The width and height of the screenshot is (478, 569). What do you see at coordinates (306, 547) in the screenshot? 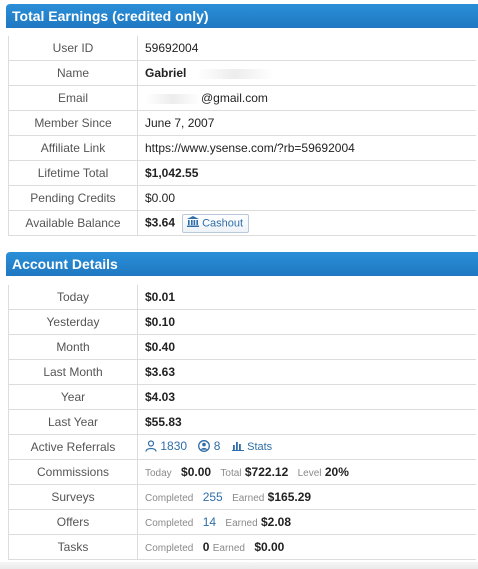
I see `tasks-cell: Completed 0 Earned $0.00` at bounding box center [306, 547].